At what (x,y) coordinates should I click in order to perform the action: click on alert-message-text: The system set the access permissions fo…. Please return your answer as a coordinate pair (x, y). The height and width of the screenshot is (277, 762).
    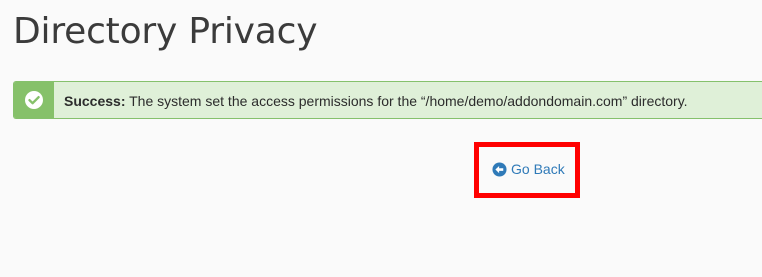
    Looking at the image, I should click on (406, 101).